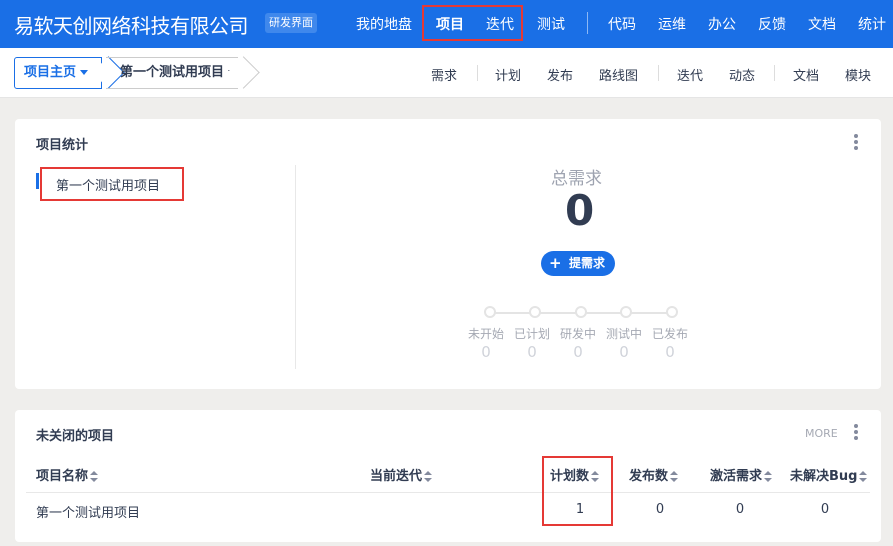 The height and width of the screenshot is (546, 893). What do you see at coordinates (50, 72) in the screenshot?
I see `breadcrumb-home-label: 项目主页` at bounding box center [50, 72].